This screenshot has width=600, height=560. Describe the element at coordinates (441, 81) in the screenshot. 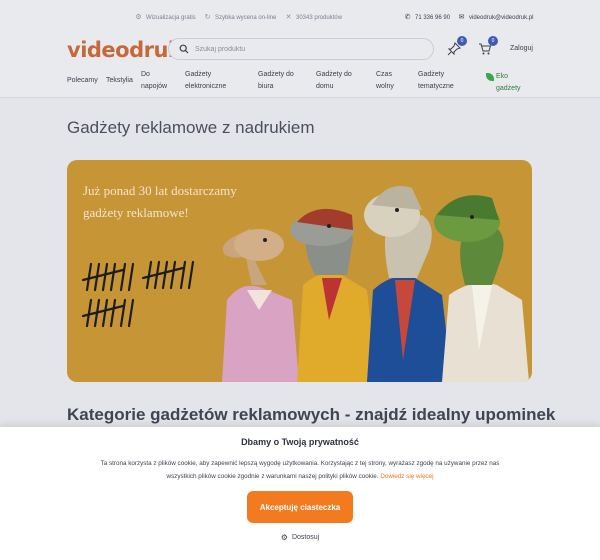

I see `nav-item-gadzety-tematyczne: Gadżety tematyczne` at that location.